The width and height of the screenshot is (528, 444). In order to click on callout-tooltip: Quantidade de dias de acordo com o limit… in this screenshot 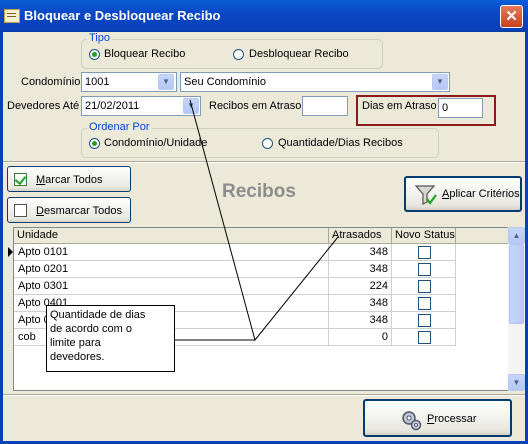, I will do `click(110, 338)`.